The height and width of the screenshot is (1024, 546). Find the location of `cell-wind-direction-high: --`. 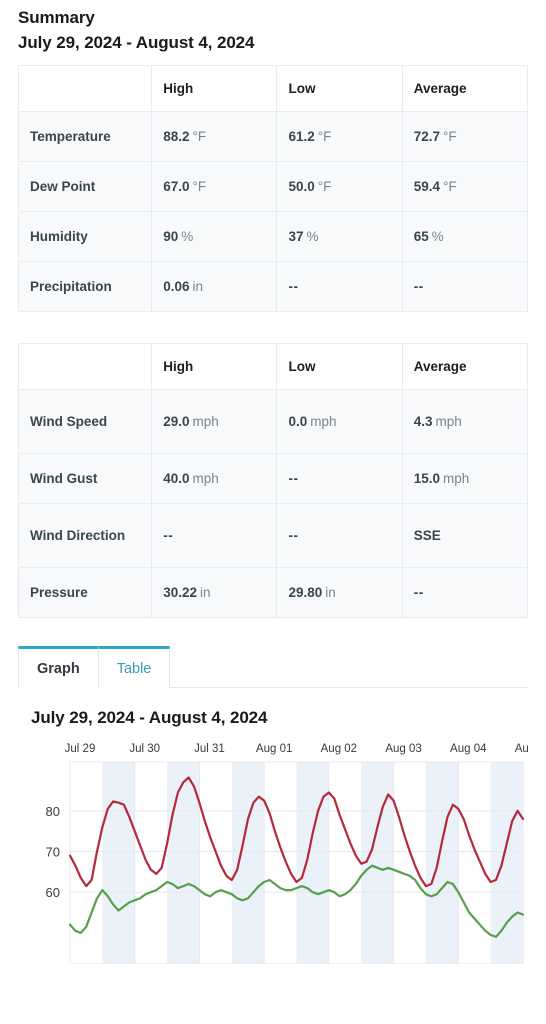

cell-wind-direction-high: -- is located at coordinates (214, 535).